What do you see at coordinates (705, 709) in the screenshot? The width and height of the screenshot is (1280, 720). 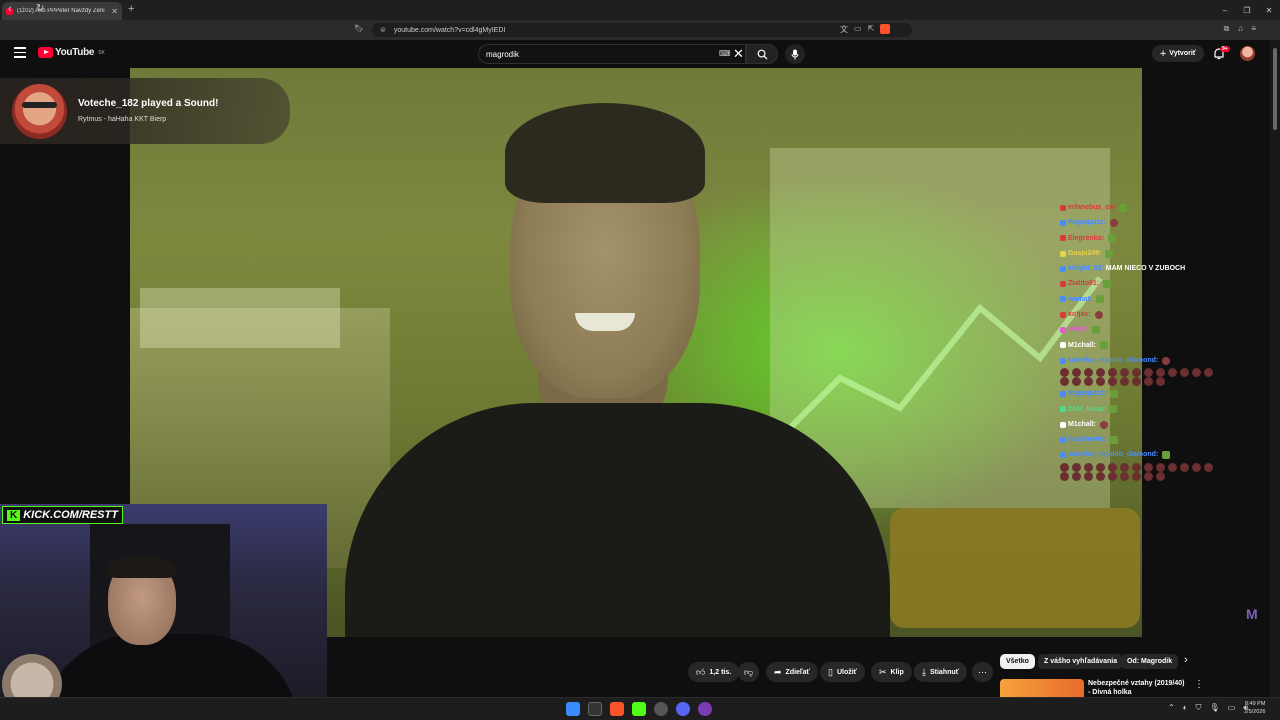 I see `app-icon` at bounding box center [705, 709].